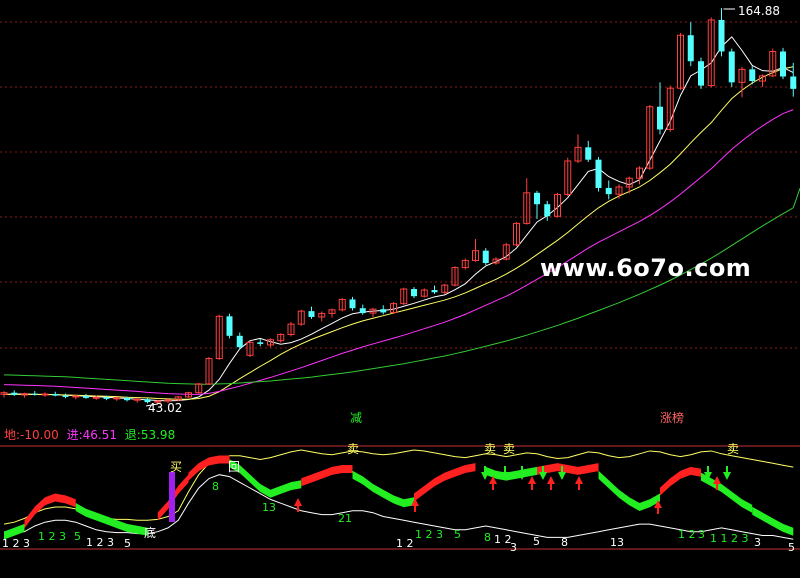 Image resolution: width=800 pixels, height=578 pixels. What do you see at coordinates (727, 473) in the screenshot?
I see `down-arrow-icon` at bounding box center [727, 473].